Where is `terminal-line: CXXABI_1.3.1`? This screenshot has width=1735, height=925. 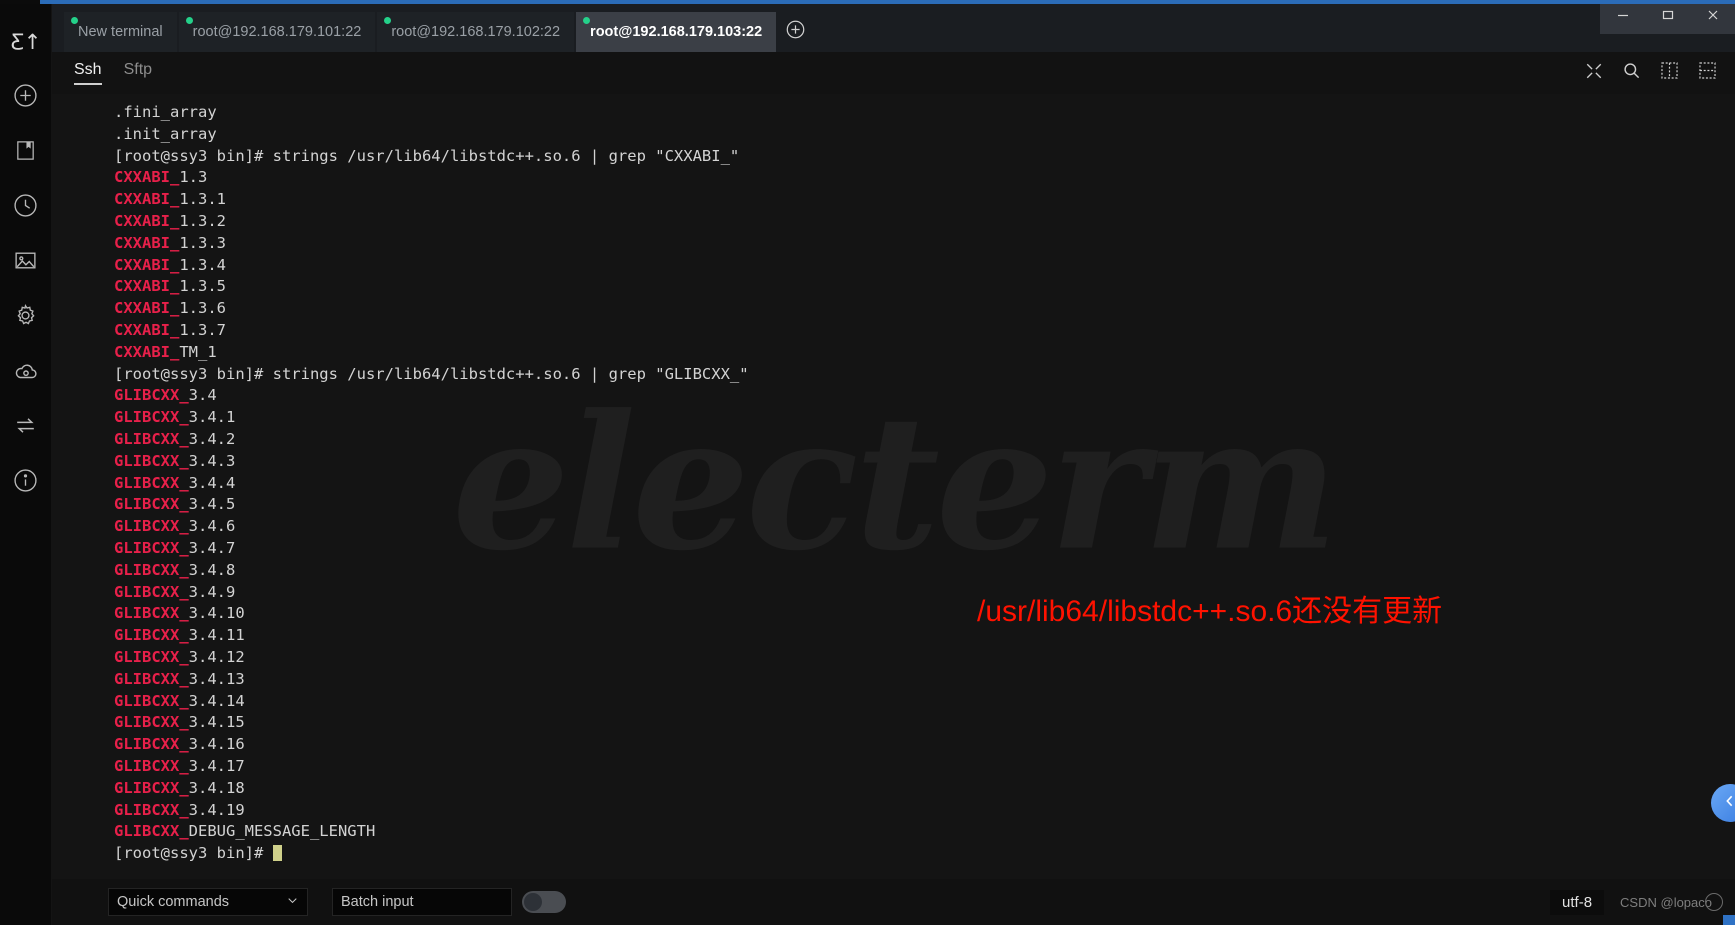
terminal-line: CXXABI_1.3.1 is located at coordinates (170, 199).